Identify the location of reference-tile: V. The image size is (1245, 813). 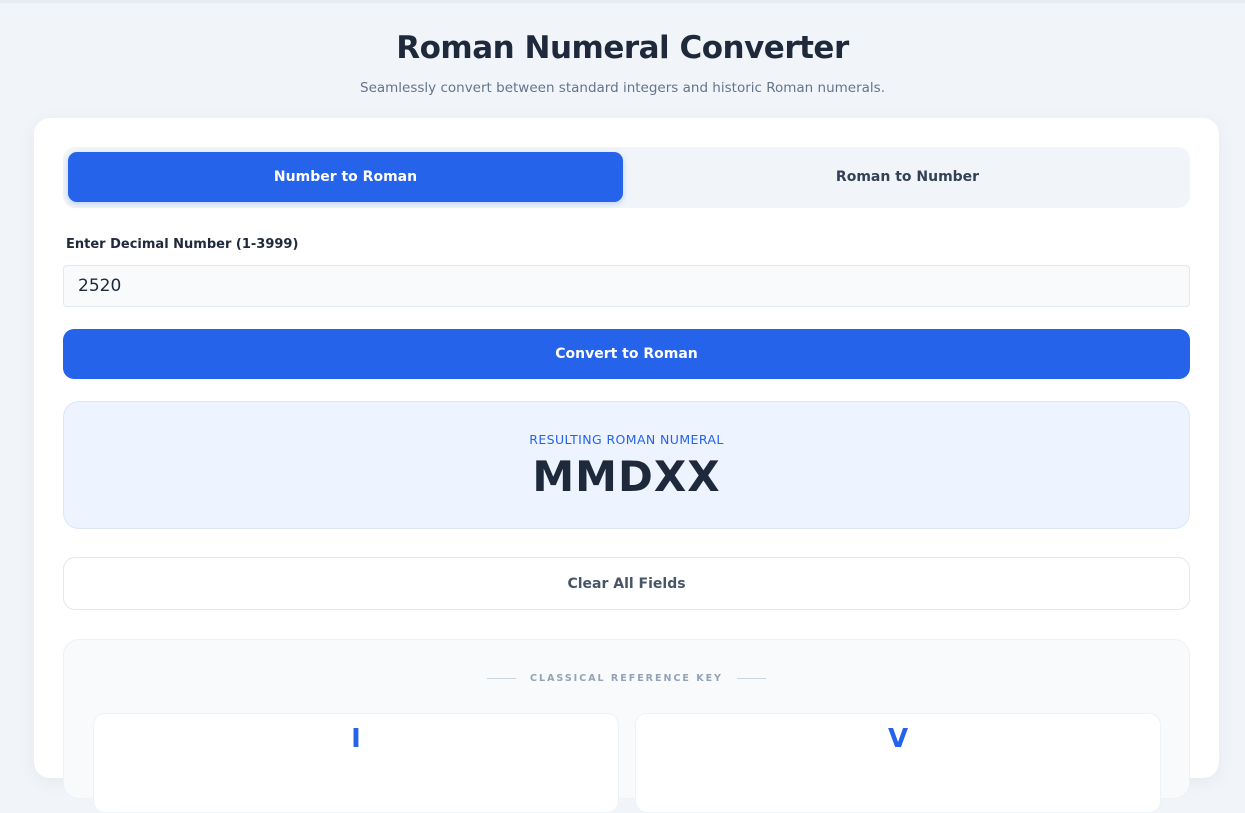
(898, 763).